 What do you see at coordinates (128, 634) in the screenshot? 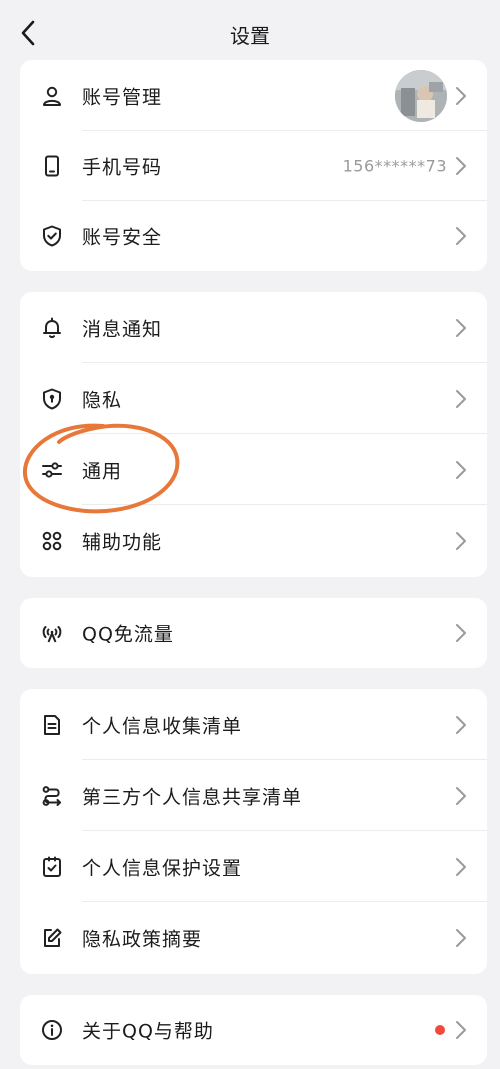
I see `row-label: QQ免流量` at bounding box center [128, 634].